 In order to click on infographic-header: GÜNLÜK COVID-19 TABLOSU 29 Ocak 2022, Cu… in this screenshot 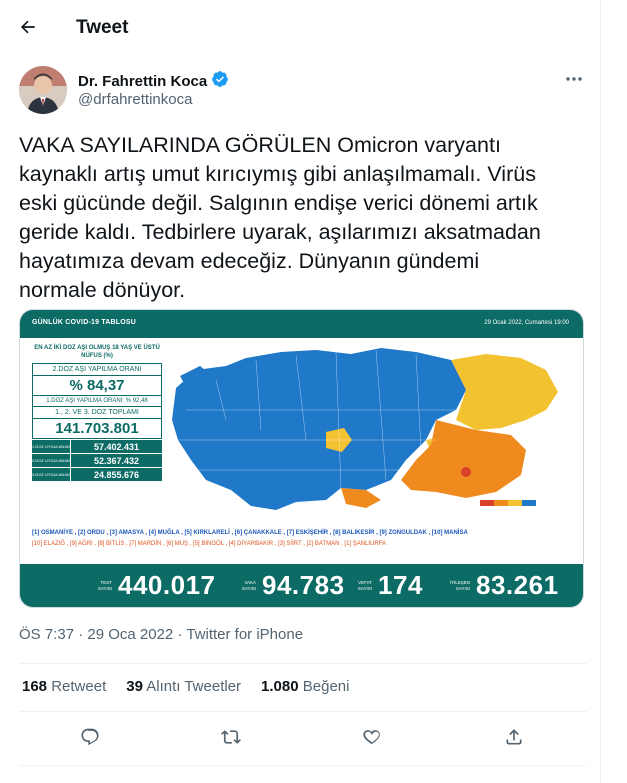, I will do `click(301, 324)`.